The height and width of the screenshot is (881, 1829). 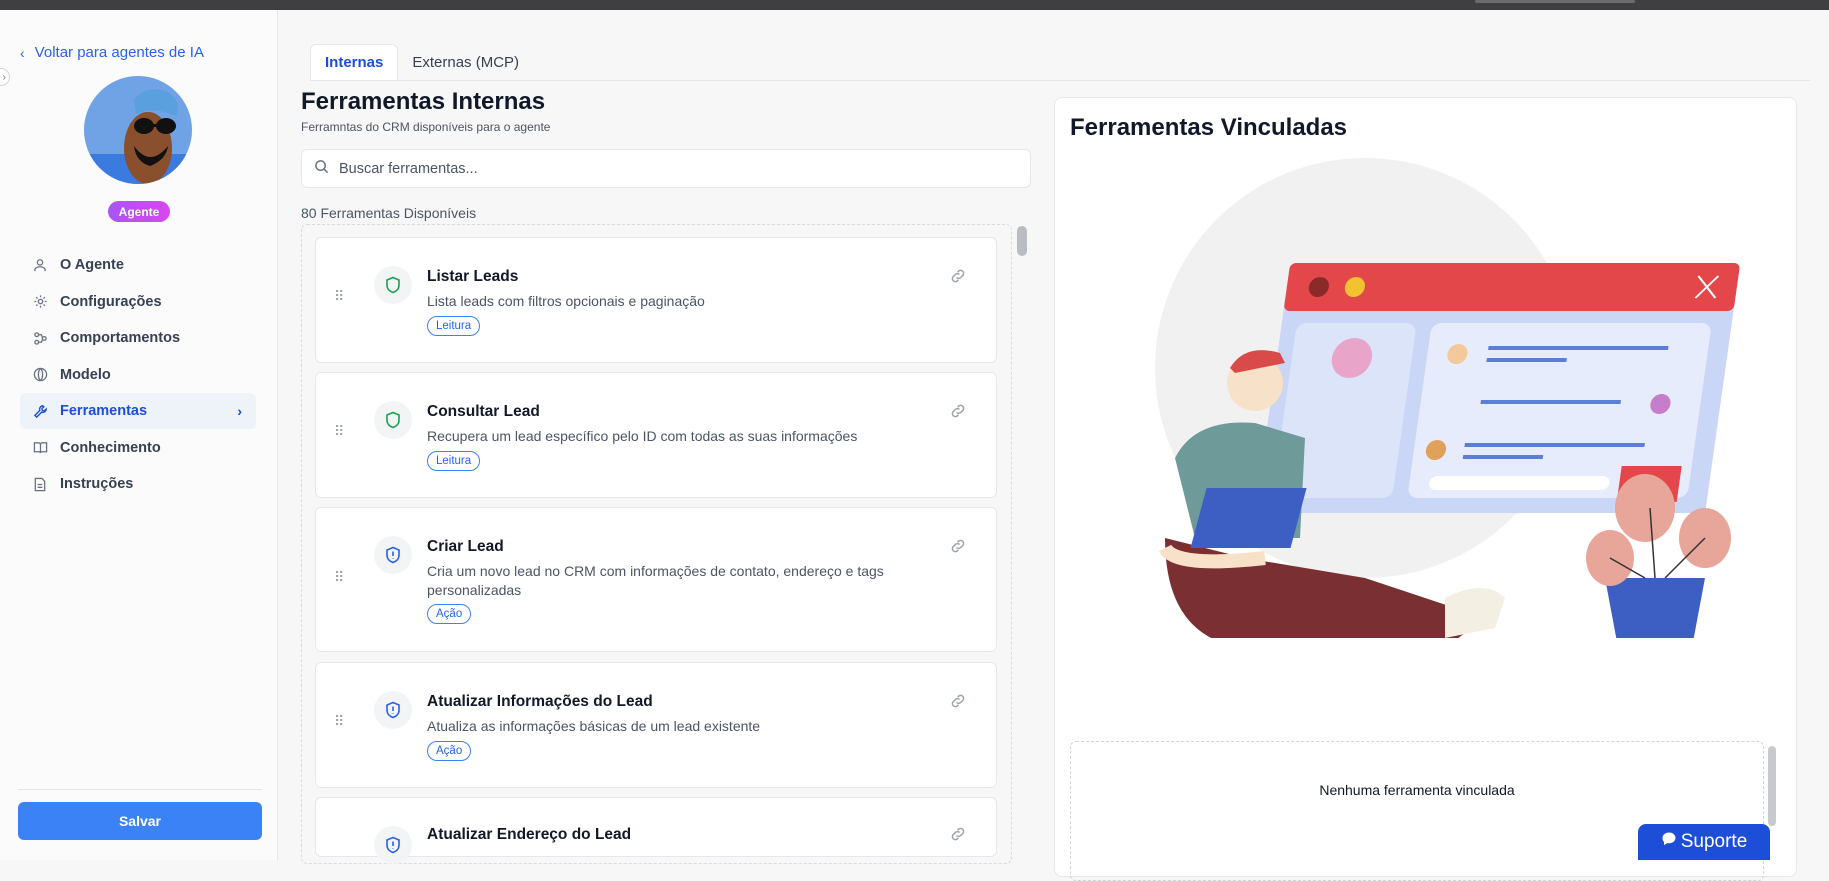 I want to click on wrench-icon, so click(x=40, y=411).